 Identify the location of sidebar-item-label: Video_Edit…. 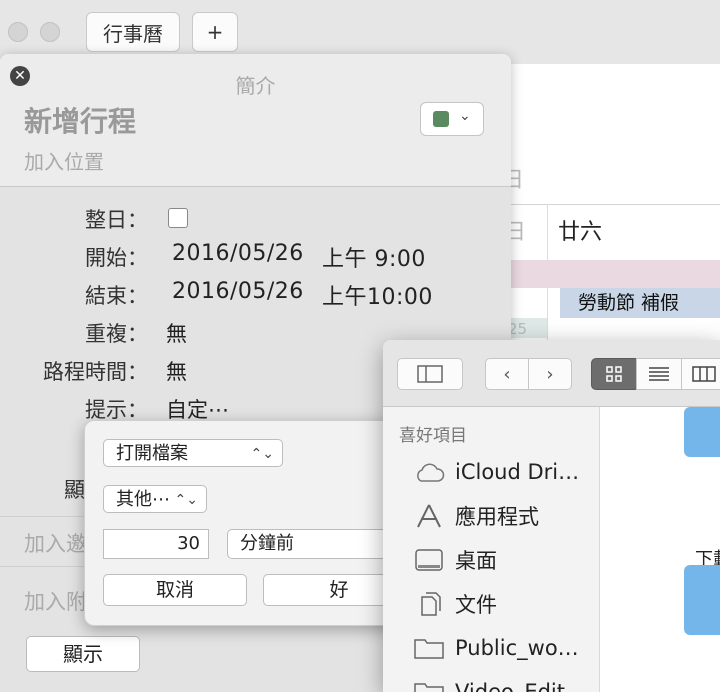
(521, 686).